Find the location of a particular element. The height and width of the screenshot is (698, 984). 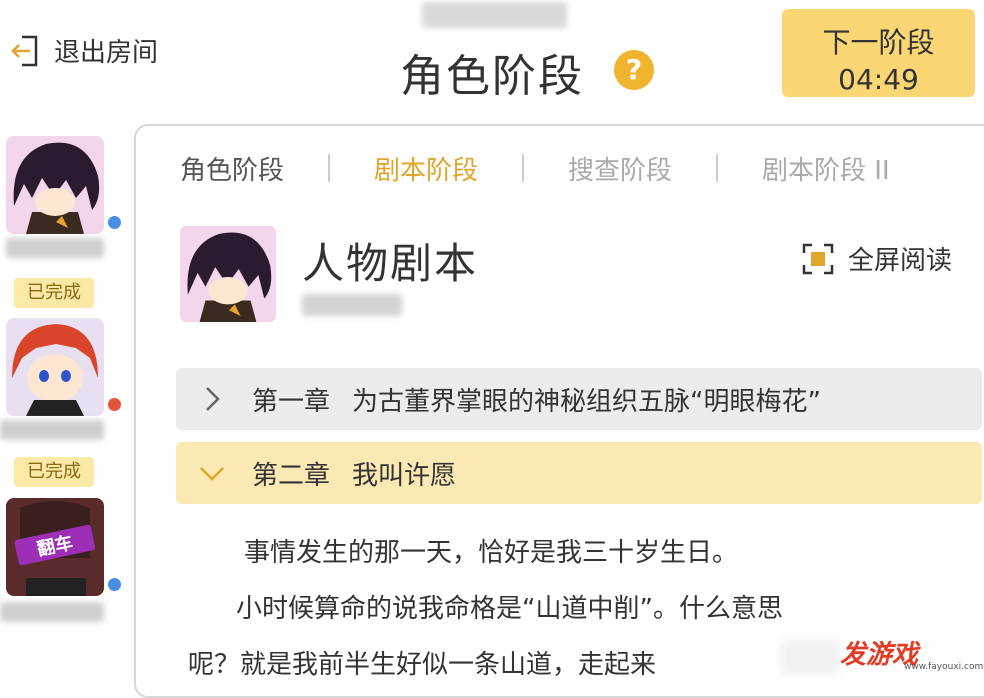

chevron-right-icon is located at coordinates (213, 399).